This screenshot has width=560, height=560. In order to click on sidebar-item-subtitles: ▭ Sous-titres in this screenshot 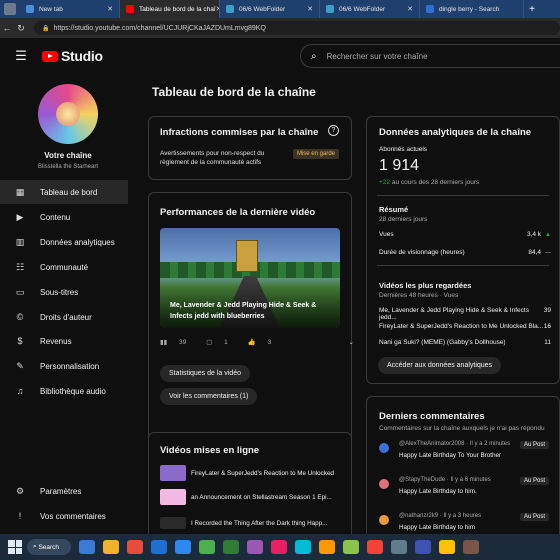, I will do `click(64, 292)`.